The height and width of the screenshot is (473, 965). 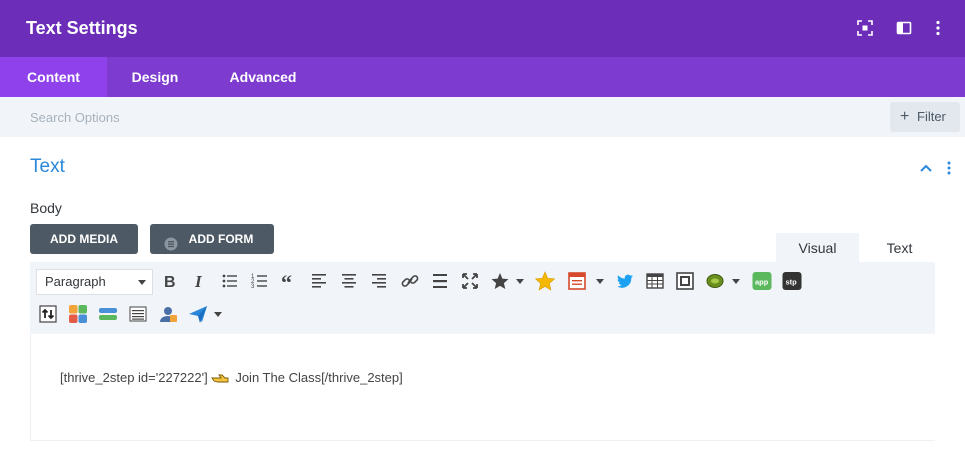 I want to click on stp-icon: stp, so click(x=792, y=281).